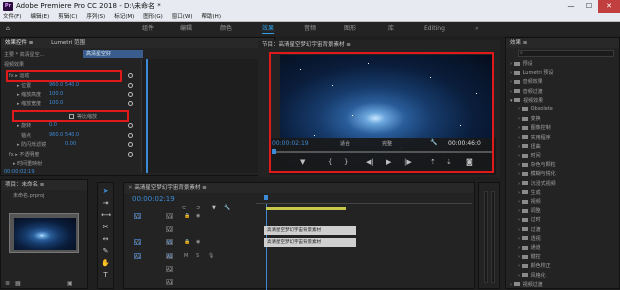  What do you see at coordinates (187, 216) in the screenshot?
I see `v3-lock-icon: 🔒` at bounding box center [187, 216].